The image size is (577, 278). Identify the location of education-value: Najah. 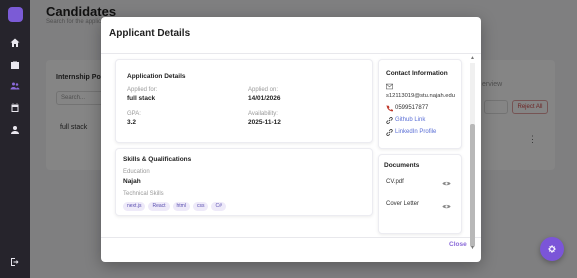
(132, 181).